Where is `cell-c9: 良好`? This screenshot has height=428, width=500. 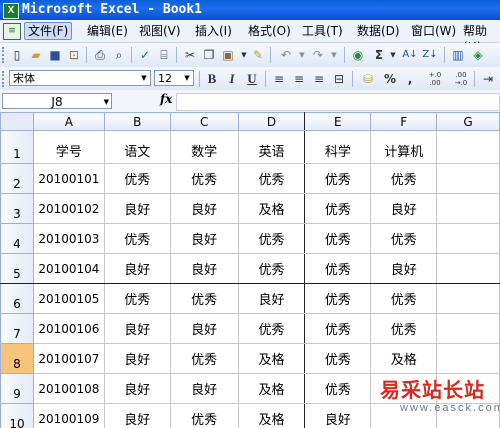 cell-c9: 良好 is located at coordinates (204, 388).